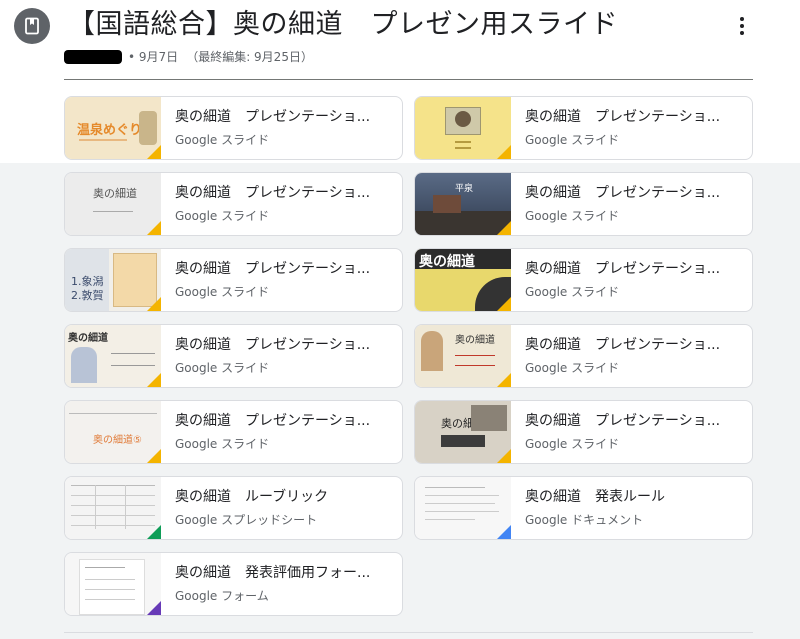  Describe the element at coordinates (408, 79) in the screenshot. I see `header-divider` at that location.